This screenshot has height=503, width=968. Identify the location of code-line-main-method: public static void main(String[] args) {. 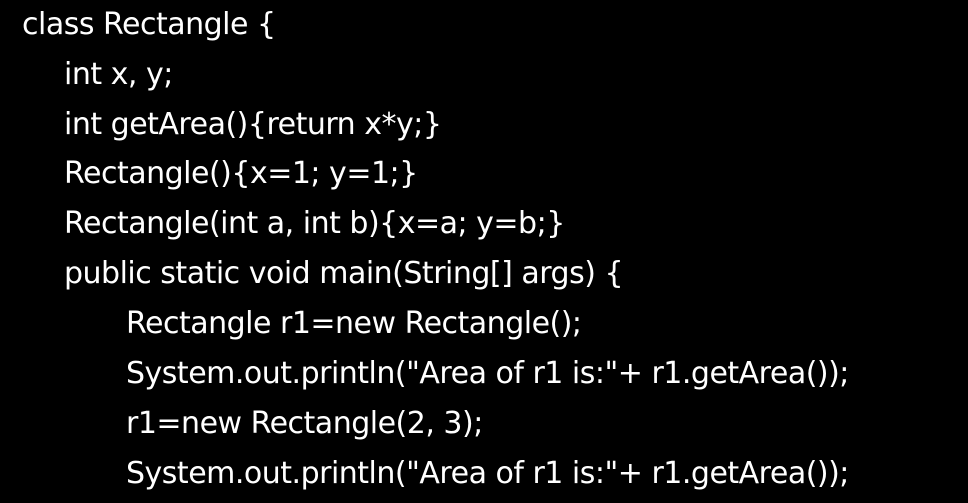
(344, 273).